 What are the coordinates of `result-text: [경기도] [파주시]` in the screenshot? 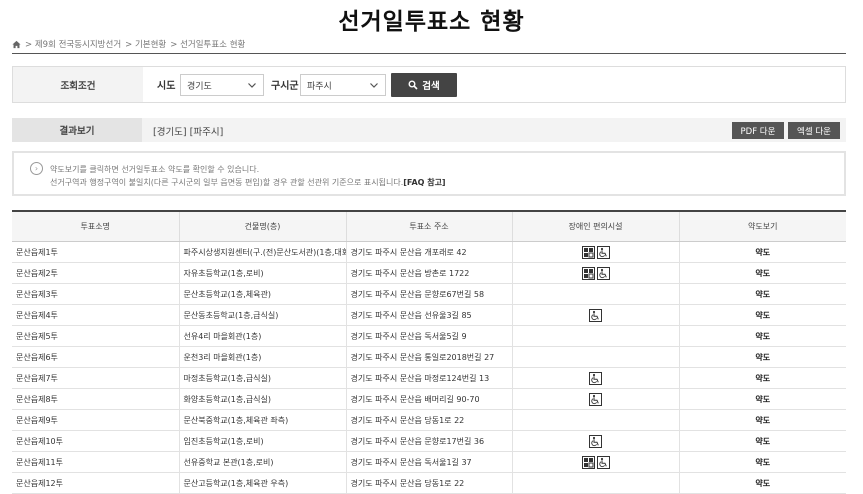 It's located at (188, 132).